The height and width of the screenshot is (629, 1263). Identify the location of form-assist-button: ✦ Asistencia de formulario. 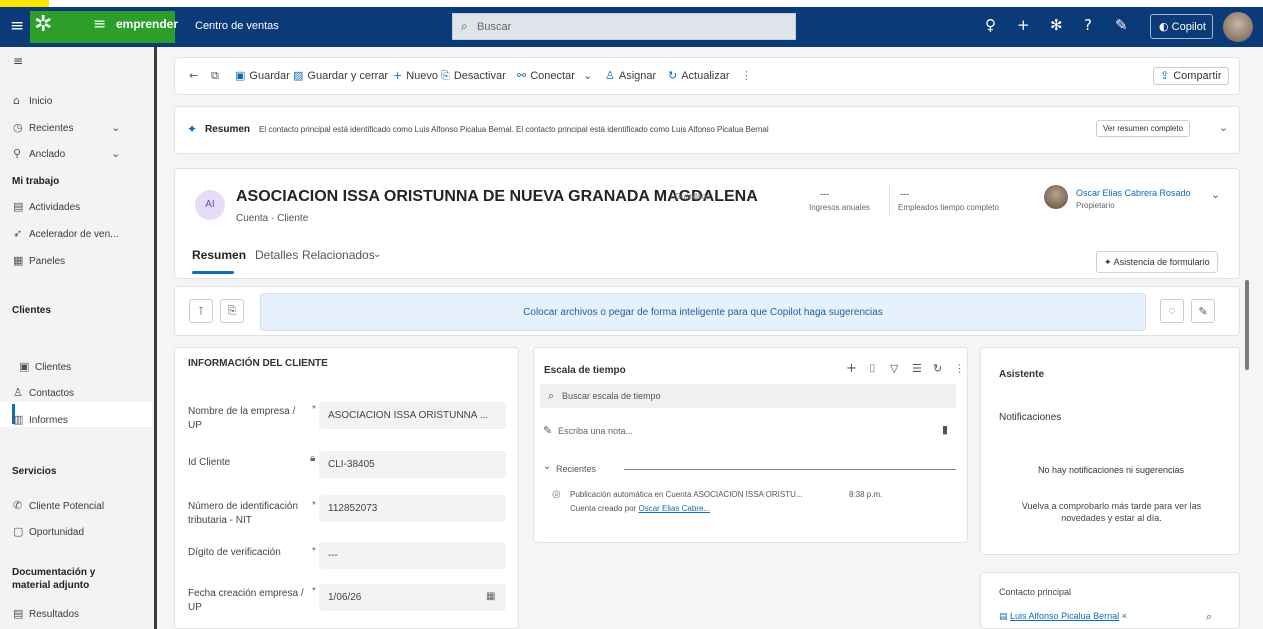
(1157, 262).